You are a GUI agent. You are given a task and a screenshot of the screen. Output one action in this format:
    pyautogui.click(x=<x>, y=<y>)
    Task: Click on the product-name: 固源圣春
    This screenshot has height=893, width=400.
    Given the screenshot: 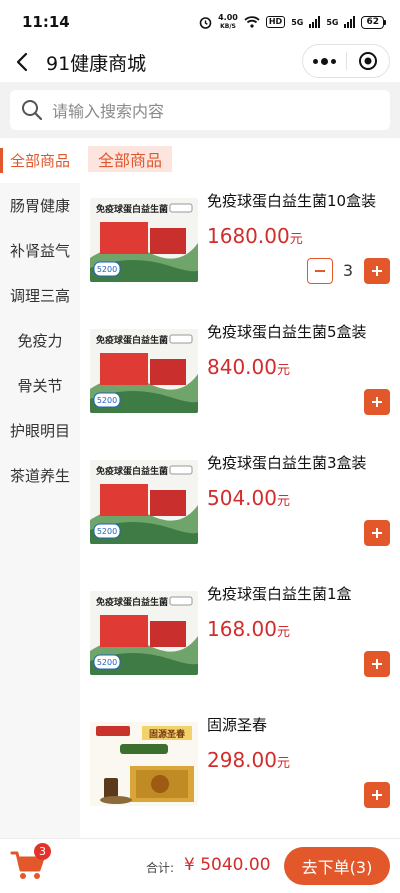 What is the action you would take?
    pyautogui.click(x=237, y=725)
    